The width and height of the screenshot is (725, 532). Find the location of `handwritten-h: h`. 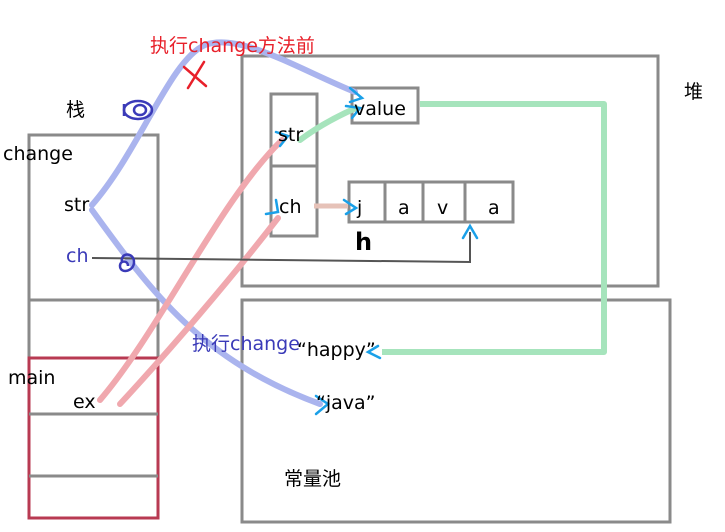

handwritten-h: h is located at coordinates (363, 242).